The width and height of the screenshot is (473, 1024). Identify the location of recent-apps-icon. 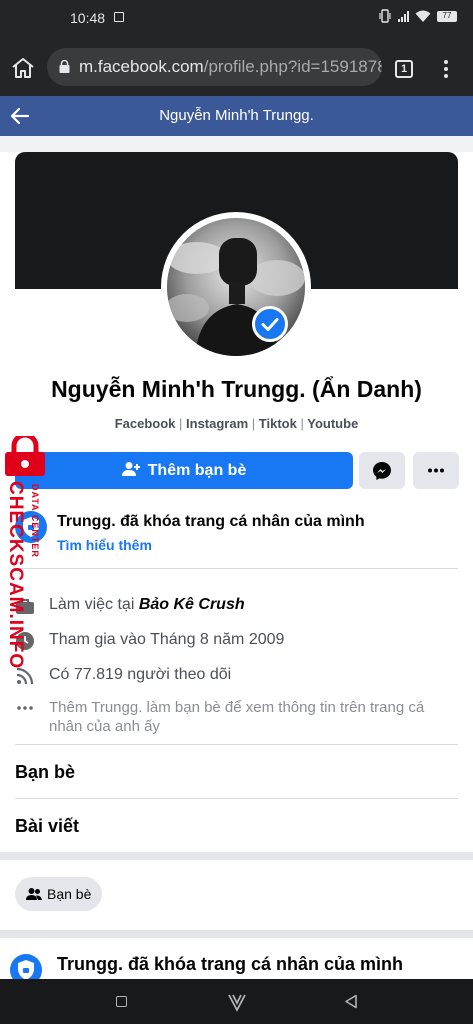
(121, 1001).